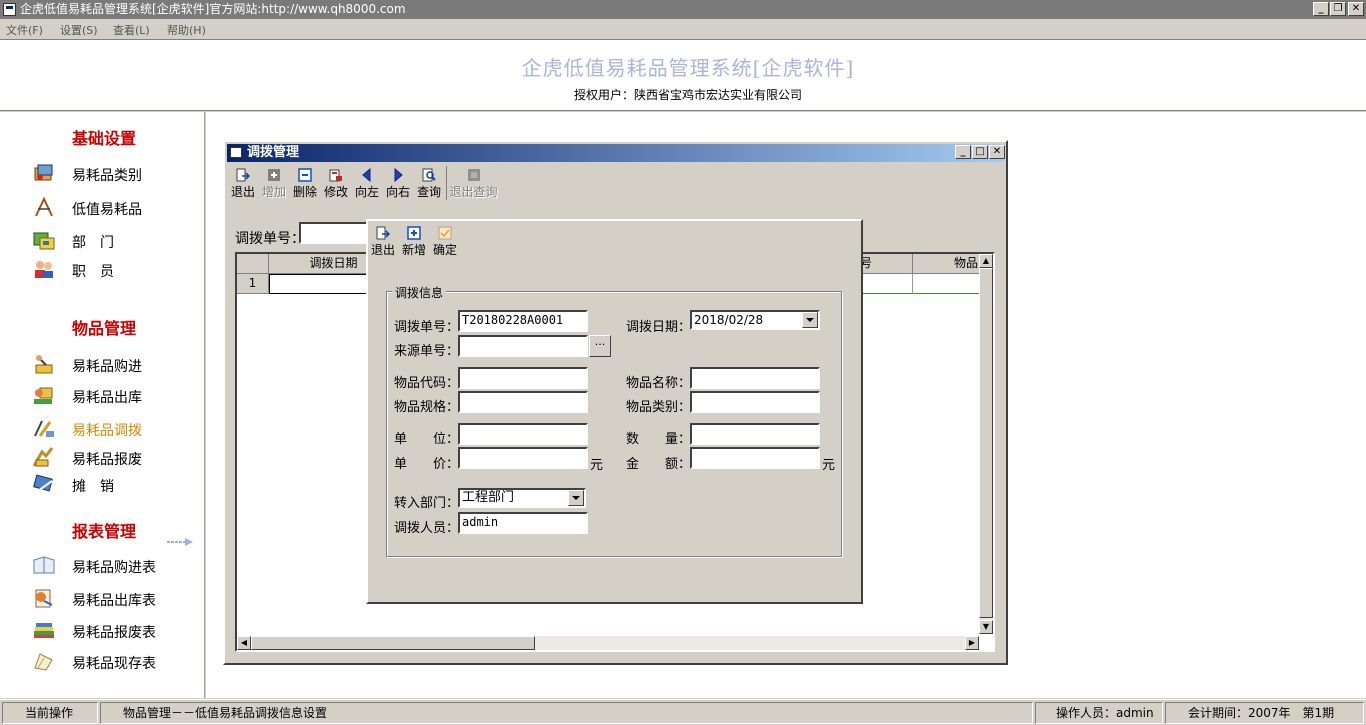  I want to click on scroll-left-button: ◀, so click(244, 643).